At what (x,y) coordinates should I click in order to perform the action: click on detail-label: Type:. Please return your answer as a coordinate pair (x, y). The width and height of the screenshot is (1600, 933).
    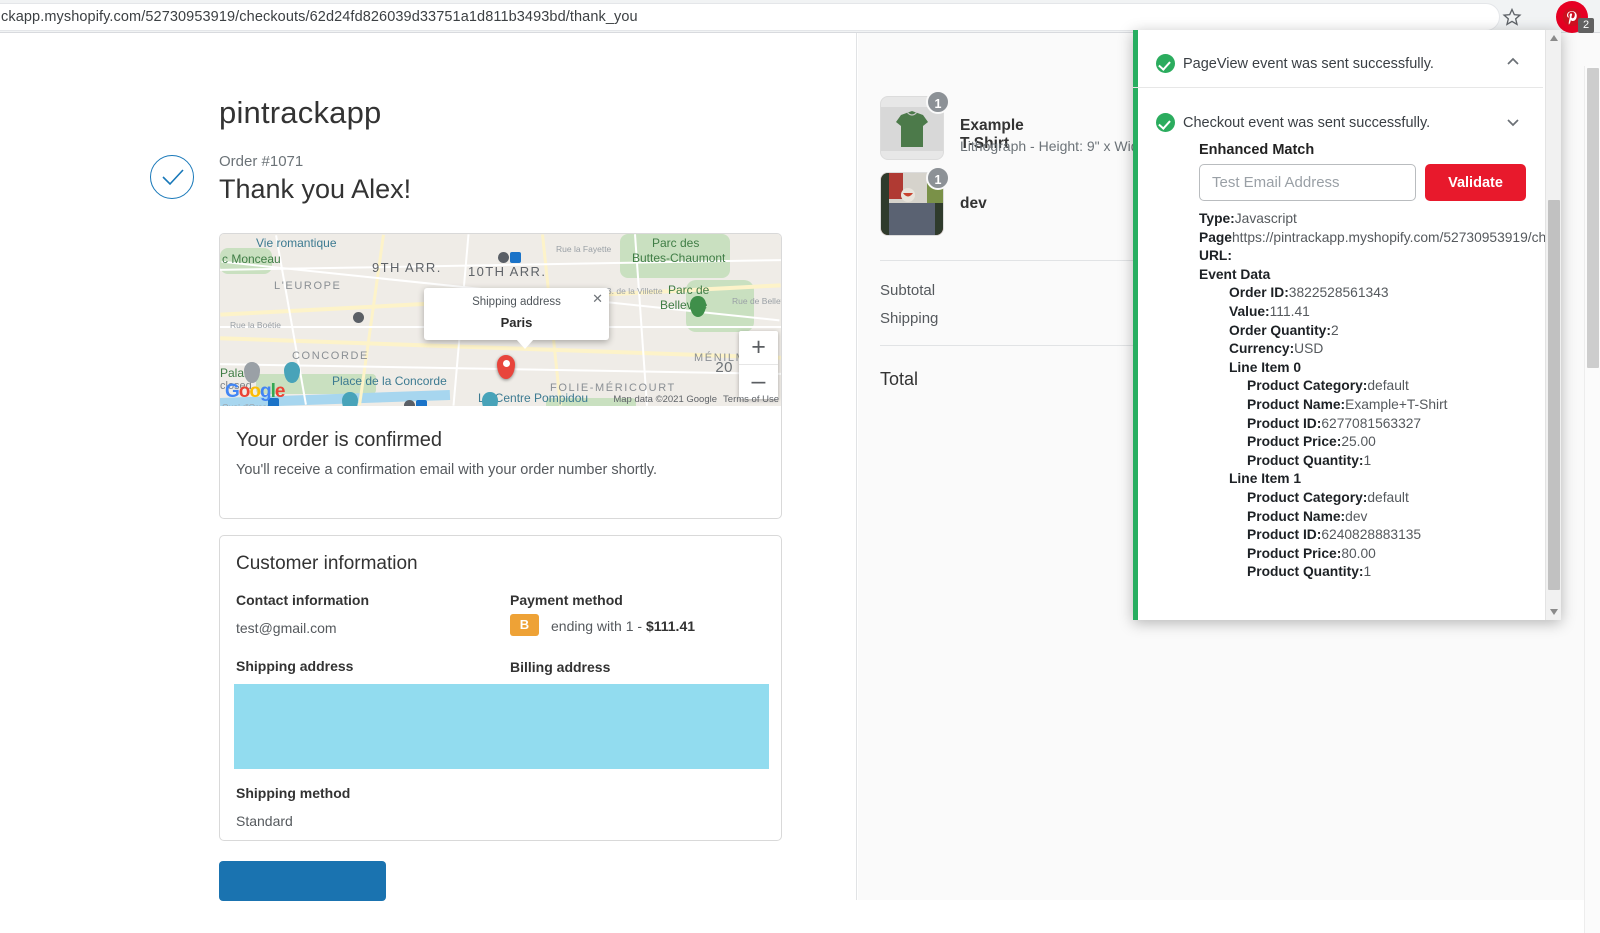
    Looking at the image, I should click on (1217, 218).